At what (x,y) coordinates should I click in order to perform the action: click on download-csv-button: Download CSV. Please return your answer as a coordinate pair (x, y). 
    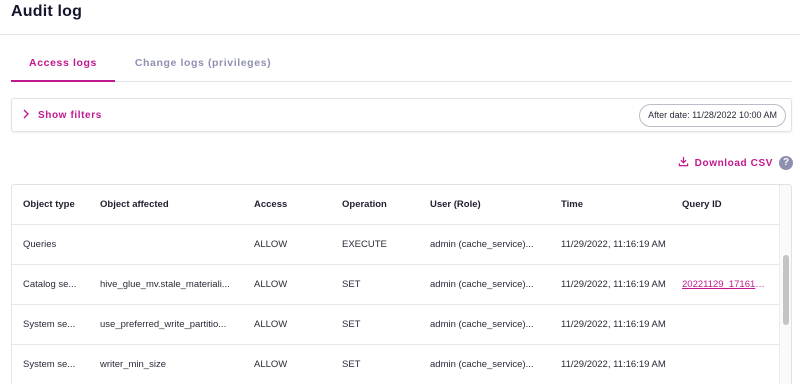
    Looking at the image, I should click on (725, 163).